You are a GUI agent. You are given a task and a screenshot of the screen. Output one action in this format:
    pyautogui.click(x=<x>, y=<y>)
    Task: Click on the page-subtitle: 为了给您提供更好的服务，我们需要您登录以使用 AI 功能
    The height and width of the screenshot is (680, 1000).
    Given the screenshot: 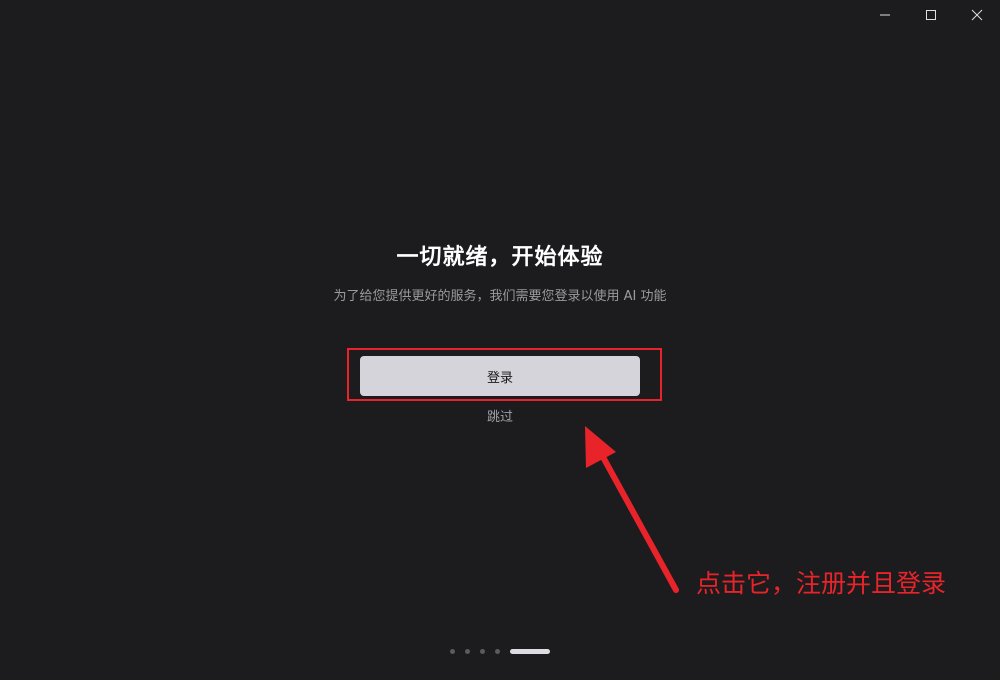 What is the action you would take?
    pyautogui.click(x=500, y=296)
    